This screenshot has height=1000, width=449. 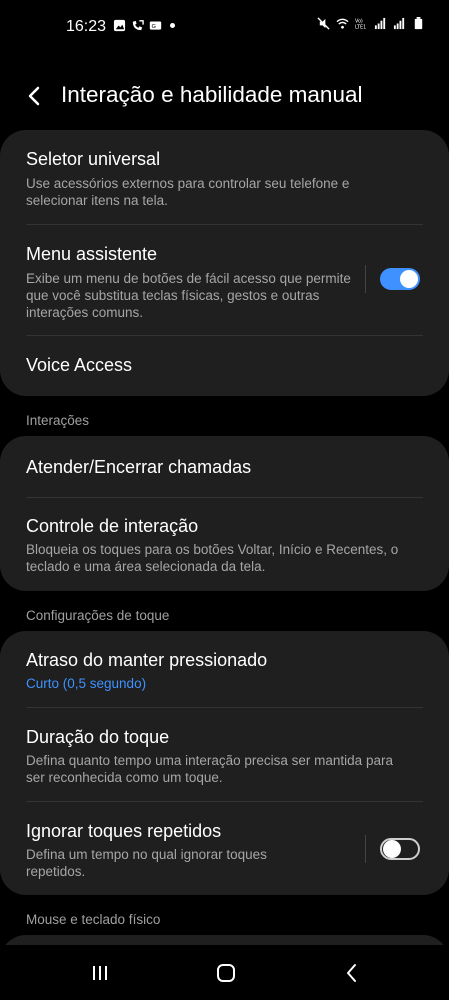 I want to click on item-title: Ignorar toques repetidos, so click(x=124, y=831).